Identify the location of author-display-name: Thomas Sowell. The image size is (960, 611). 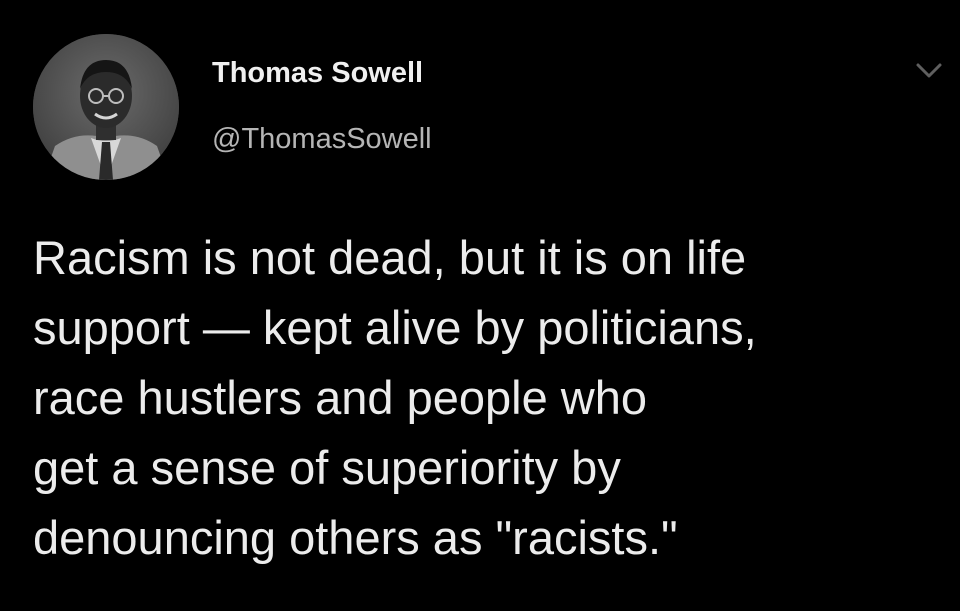
(317, 73).